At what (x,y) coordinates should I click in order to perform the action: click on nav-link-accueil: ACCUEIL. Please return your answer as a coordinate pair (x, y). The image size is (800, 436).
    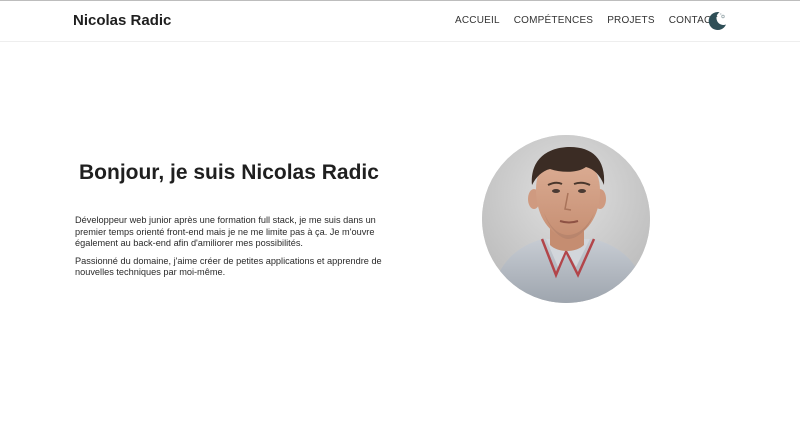
    Looking at the image, I should click on (477, 20).